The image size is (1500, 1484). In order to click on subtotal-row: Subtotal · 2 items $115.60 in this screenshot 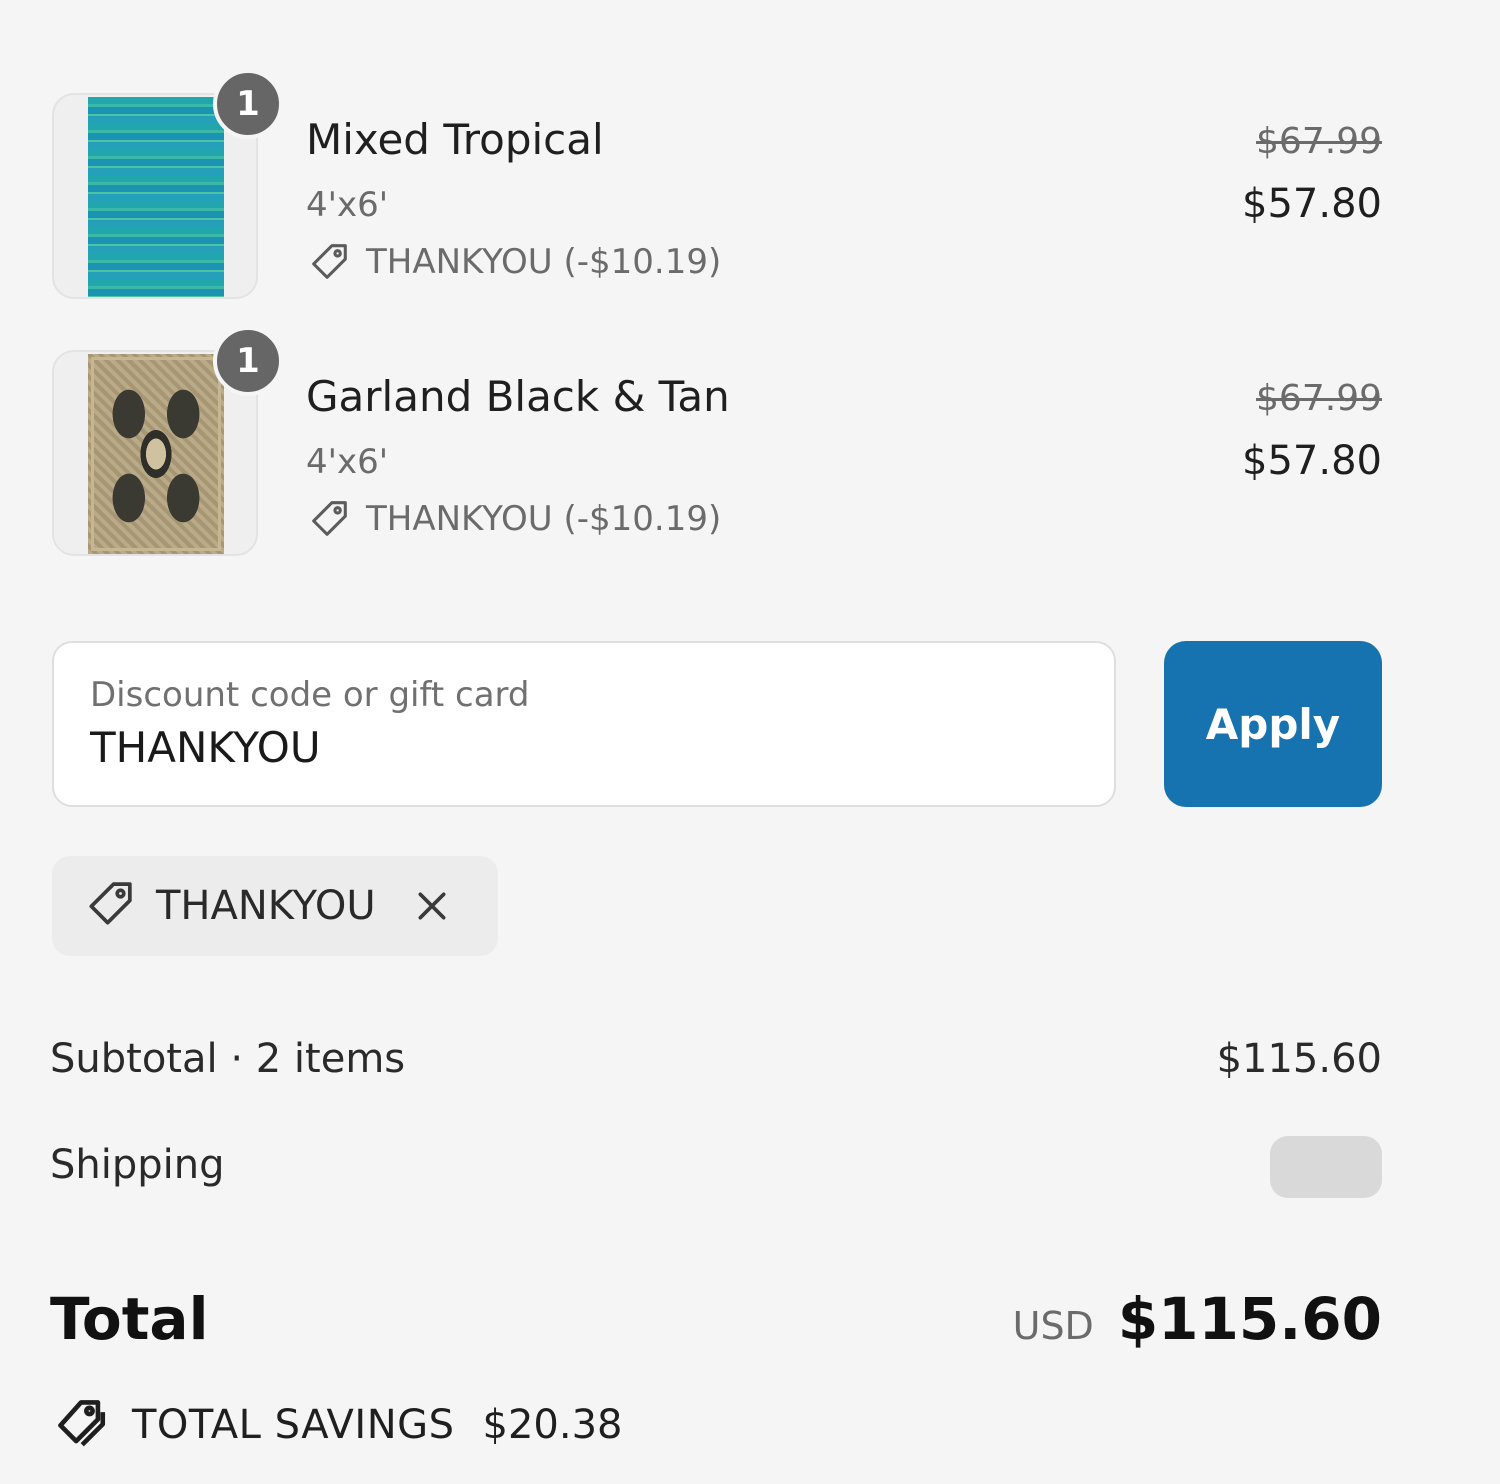, I will do `click(716, 1066)`.